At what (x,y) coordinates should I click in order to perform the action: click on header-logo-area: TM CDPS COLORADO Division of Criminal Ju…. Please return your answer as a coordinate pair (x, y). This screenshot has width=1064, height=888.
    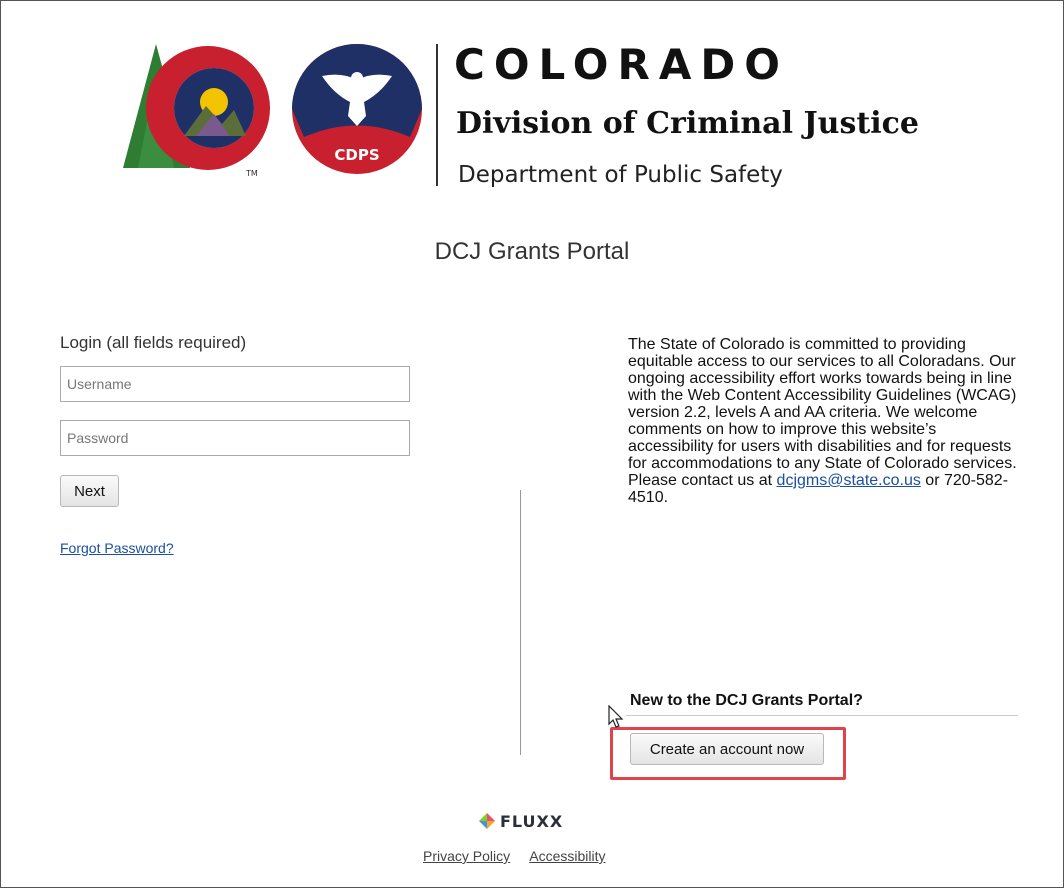
    Looking at the image, I should click on (528, 116).